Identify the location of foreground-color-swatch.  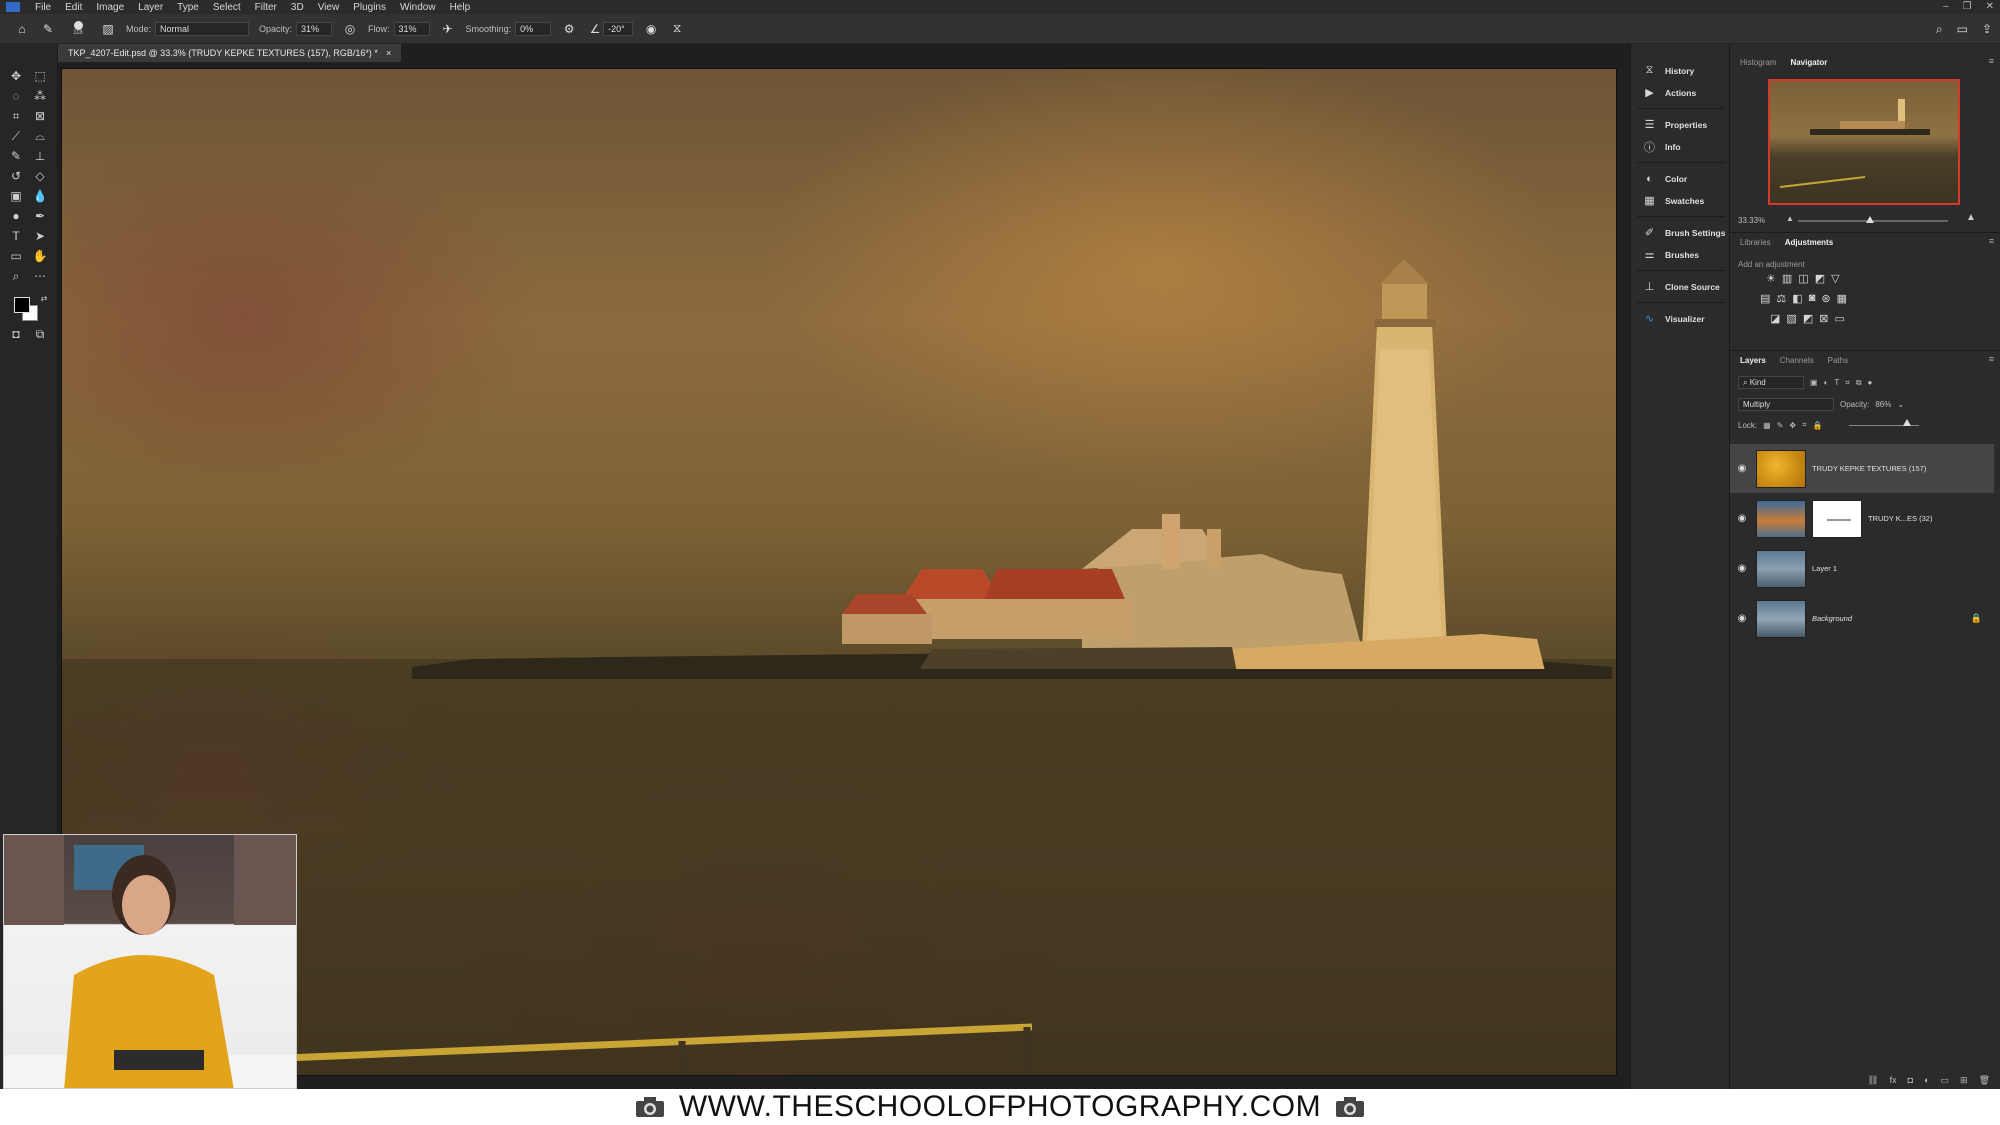
(22, 305).